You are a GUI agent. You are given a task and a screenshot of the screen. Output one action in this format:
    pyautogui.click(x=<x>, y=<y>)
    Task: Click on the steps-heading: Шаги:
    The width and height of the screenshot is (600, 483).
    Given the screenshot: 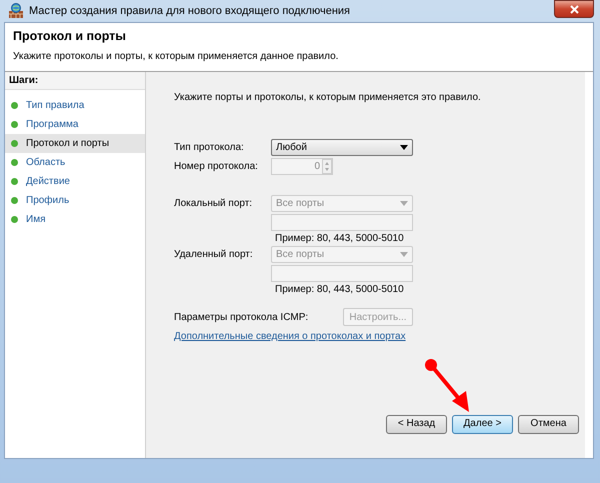 What is the action you would take?
    pyautogui.click(x=75, y=81)
    